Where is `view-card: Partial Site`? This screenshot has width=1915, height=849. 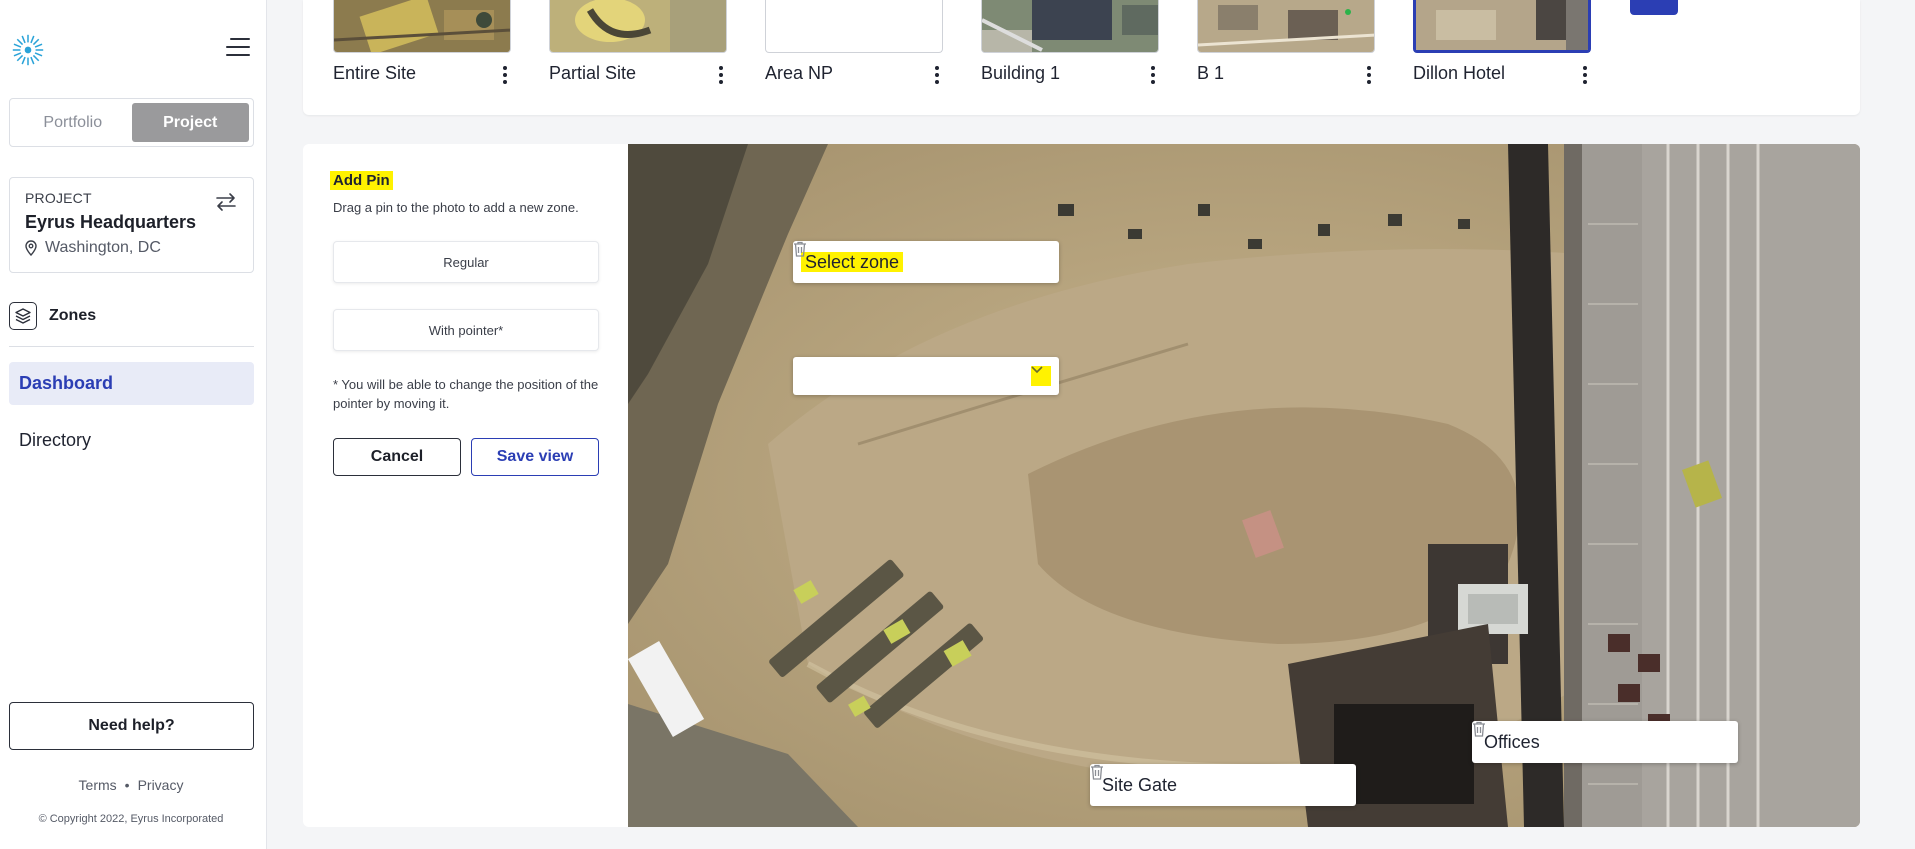 view-card: Partial Site is located at coordinates (651, 42).